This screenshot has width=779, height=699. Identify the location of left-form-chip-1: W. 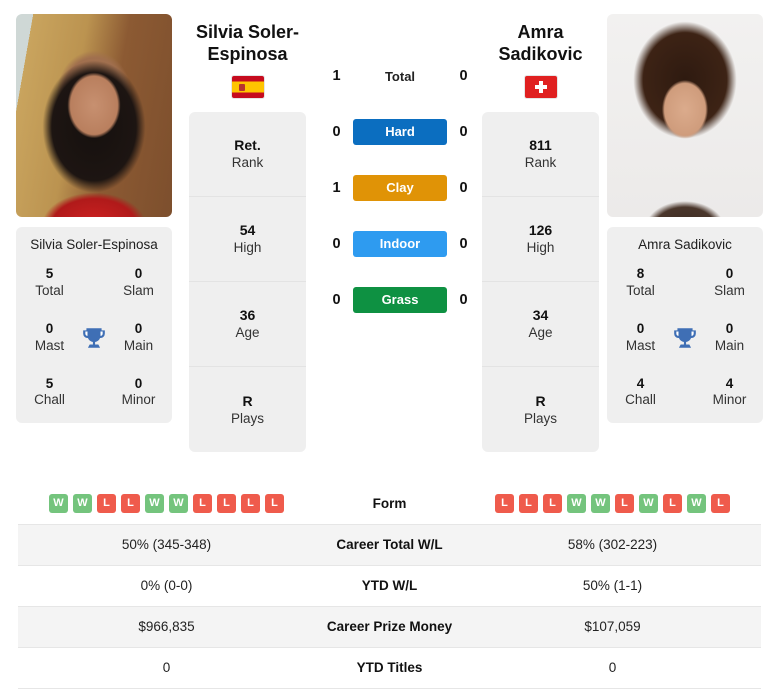
(82, 503).